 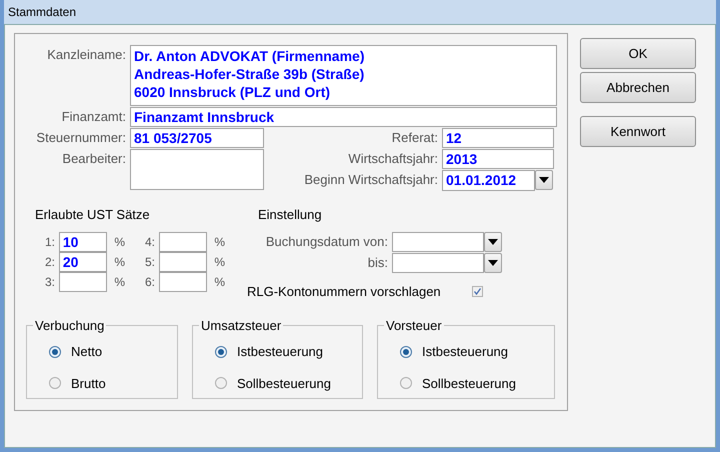 I want to click on field-label: Referat:, so click(x=414, y=138).